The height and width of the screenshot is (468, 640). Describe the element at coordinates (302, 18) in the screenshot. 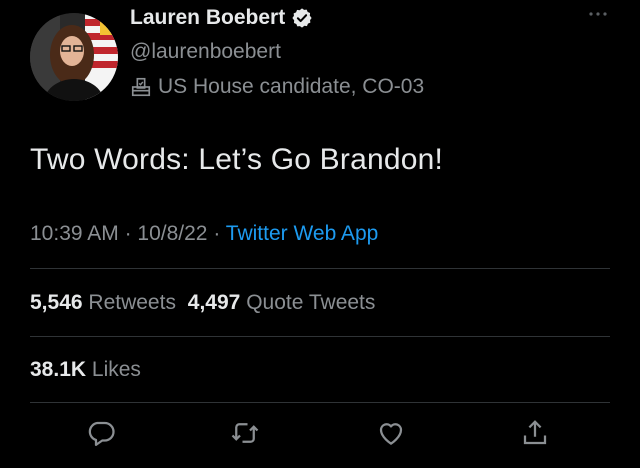

I see `verified-badge-icon` at that location.